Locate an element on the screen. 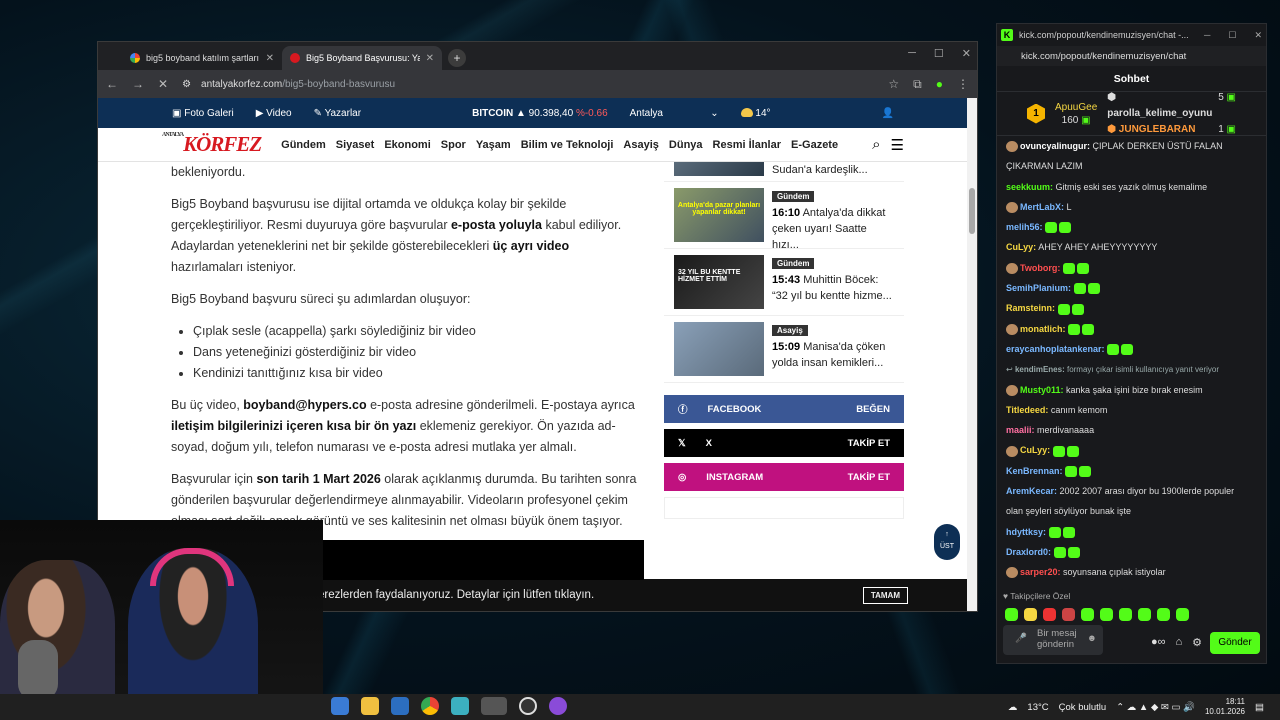 This screenshot has width=1280, height=720. chat-username: hdyttksy: is located at coordinates (1026, 532).